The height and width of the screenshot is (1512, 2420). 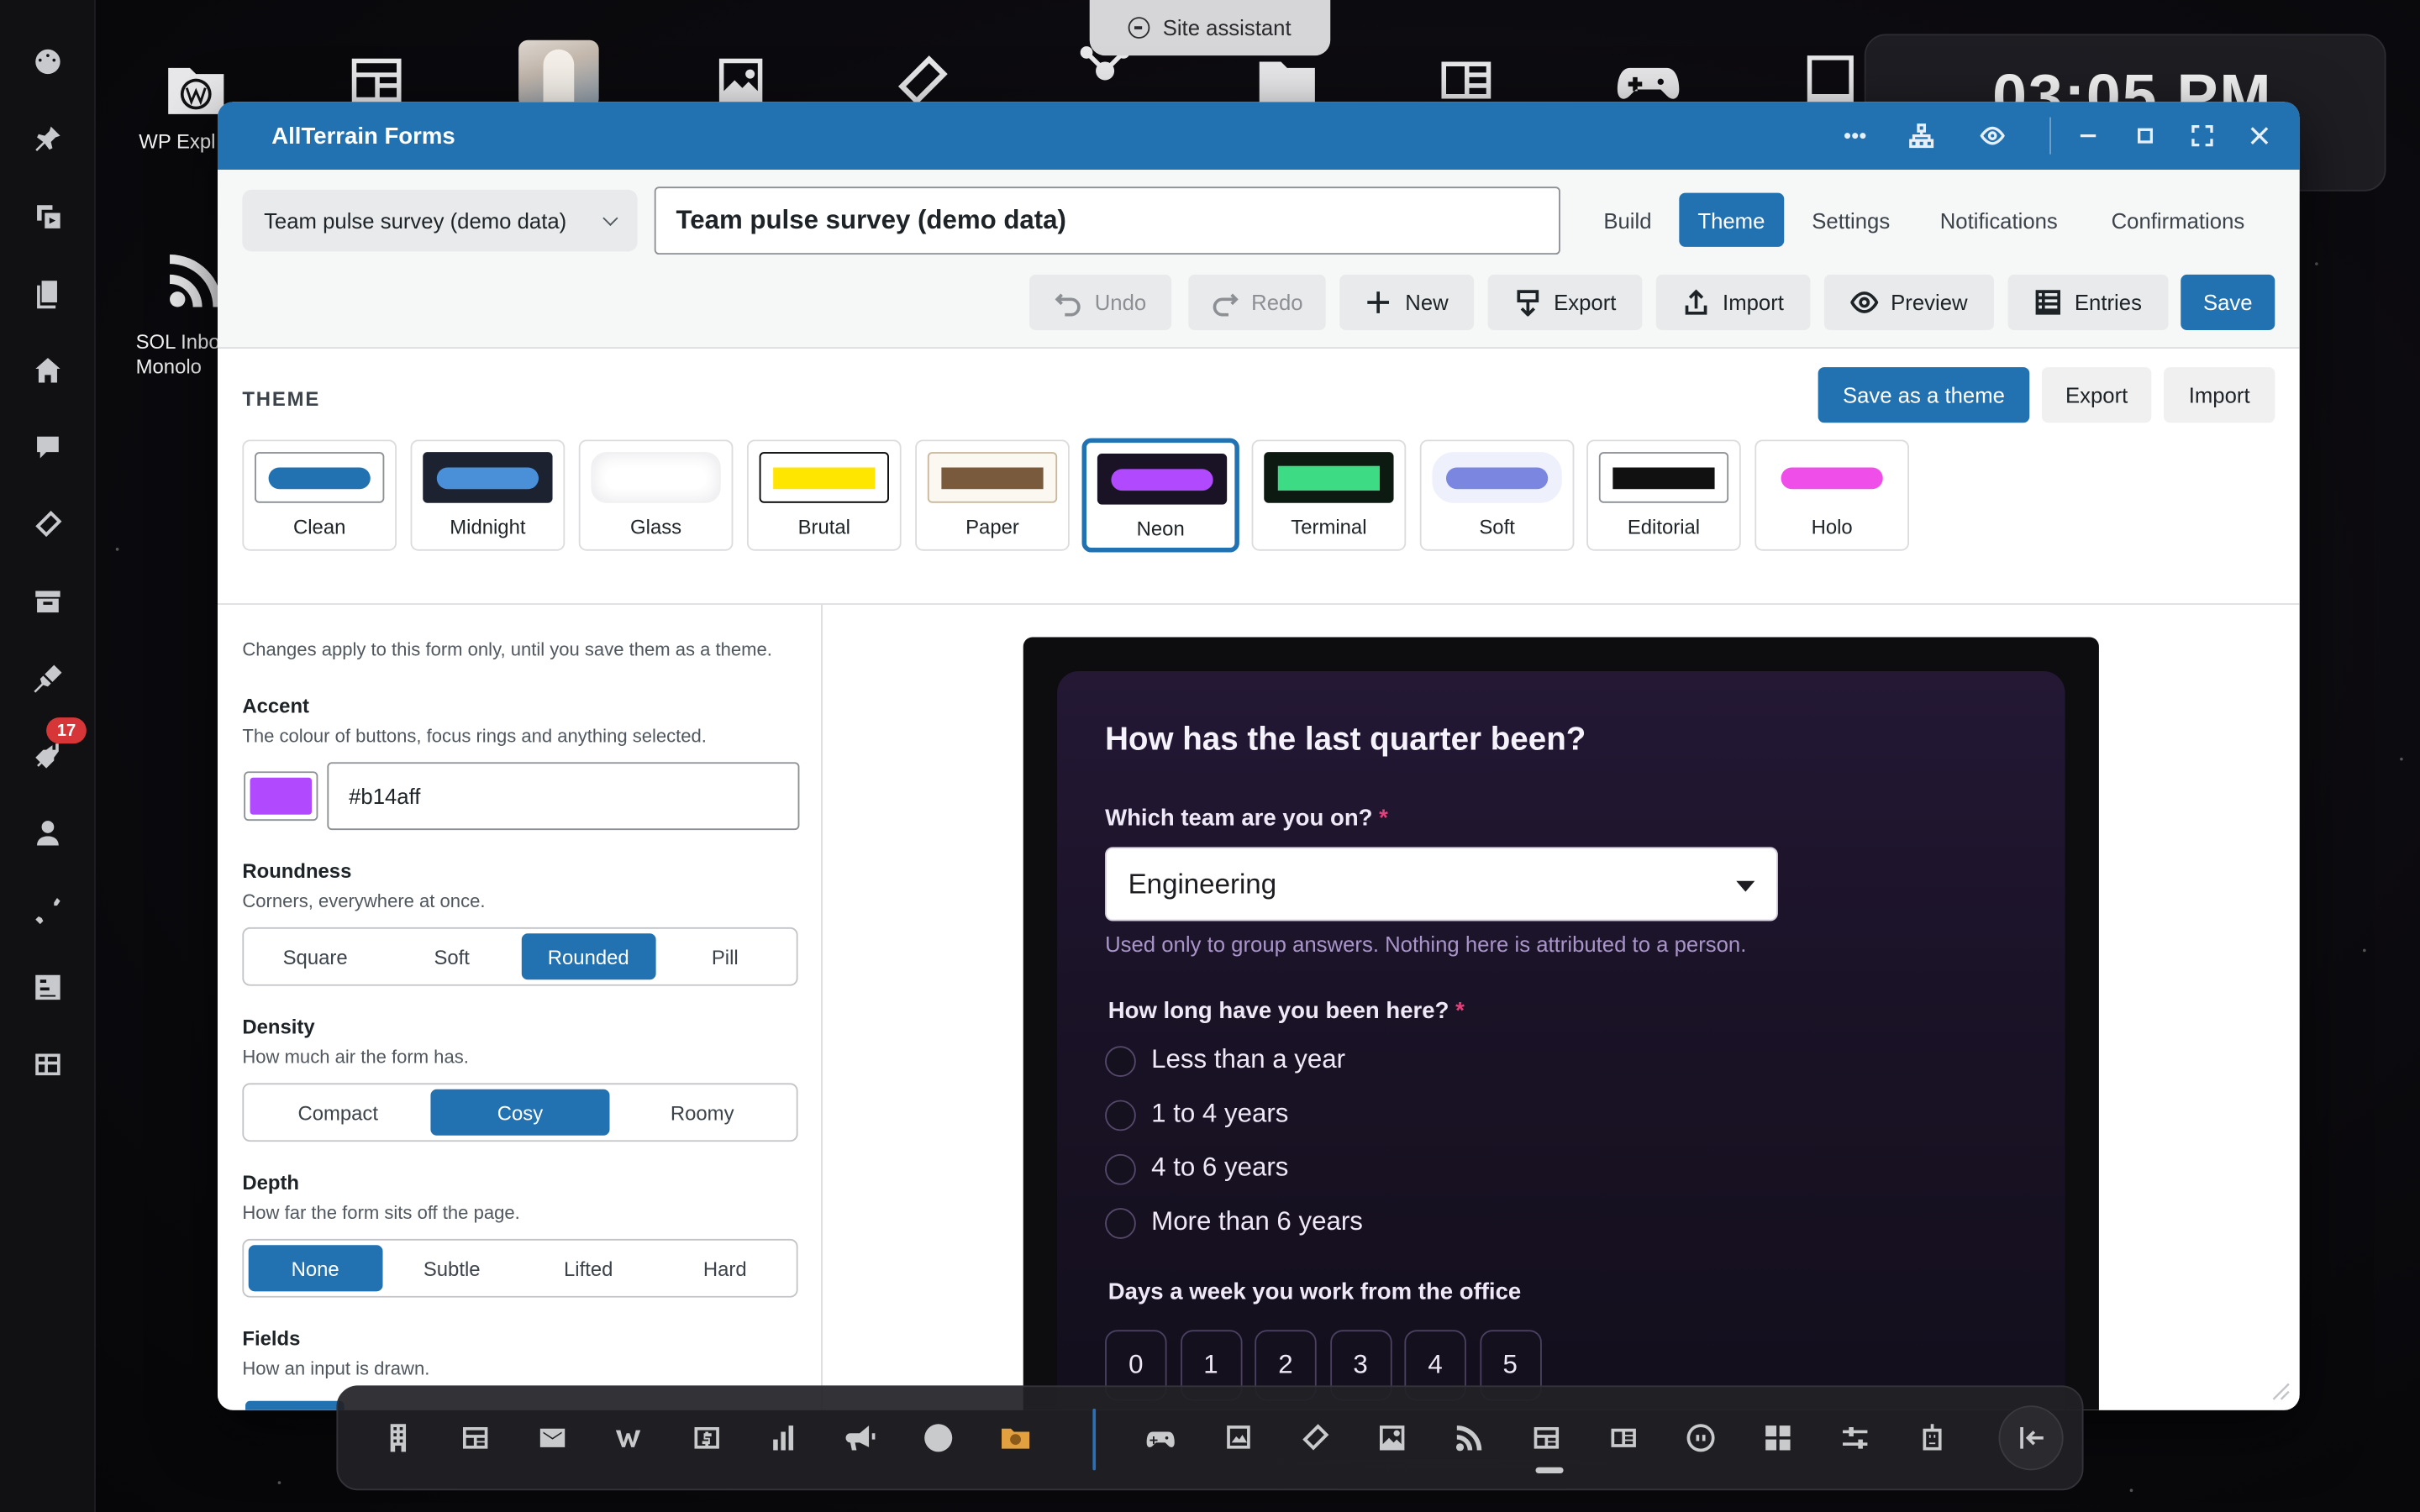 I want to click on theme-swatch-clean: Clean, so click(x=319, y=495).